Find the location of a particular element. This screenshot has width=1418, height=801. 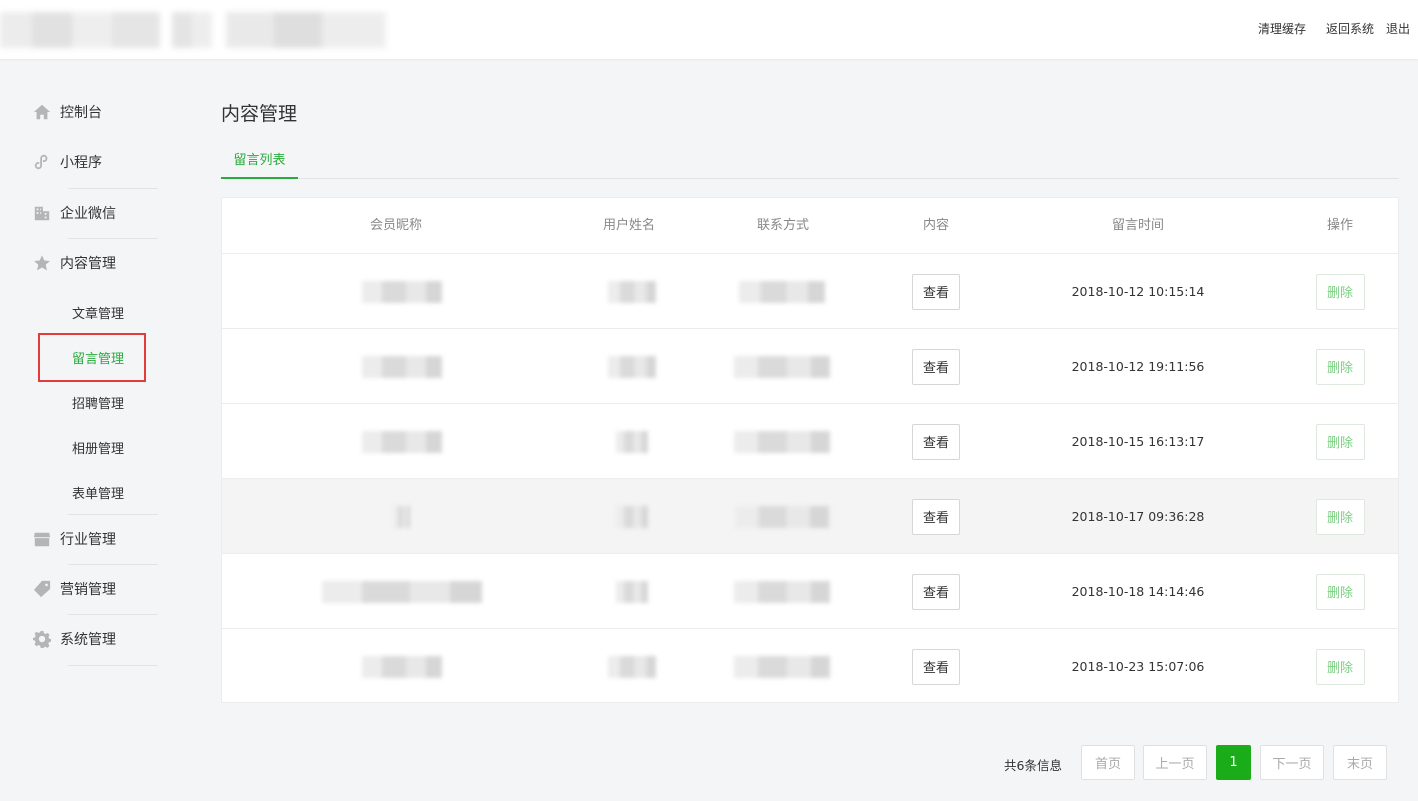

table-row: 查看 2018-10-15 16:13:17 删除 is located at coordinates (810, 440).